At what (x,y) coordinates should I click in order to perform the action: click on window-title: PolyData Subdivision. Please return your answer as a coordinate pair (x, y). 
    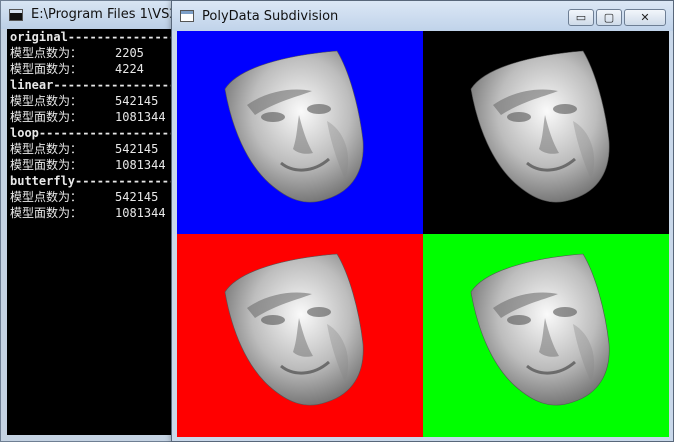
    Looking at the image, I should click on (270, 16).